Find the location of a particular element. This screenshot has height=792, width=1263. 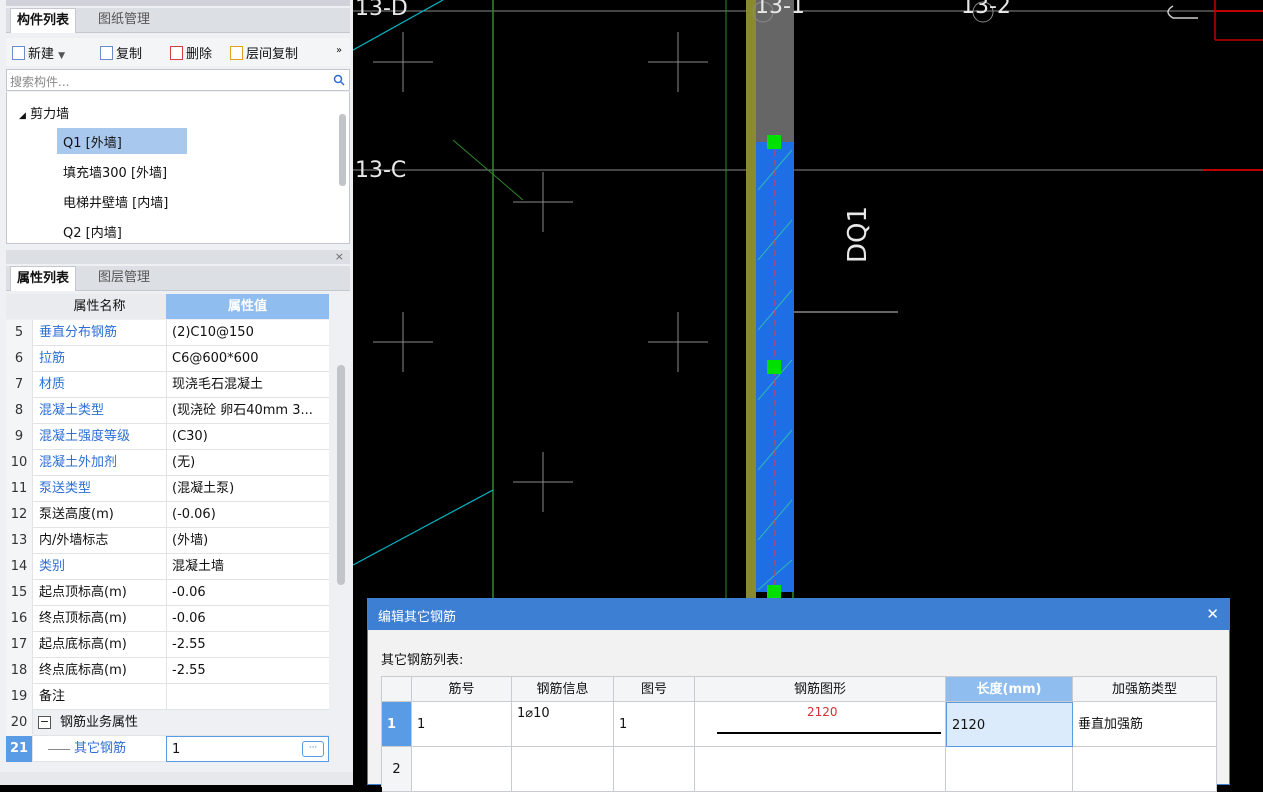

tree-item: Q1 [外墙] is located at coordinates (122, 141).